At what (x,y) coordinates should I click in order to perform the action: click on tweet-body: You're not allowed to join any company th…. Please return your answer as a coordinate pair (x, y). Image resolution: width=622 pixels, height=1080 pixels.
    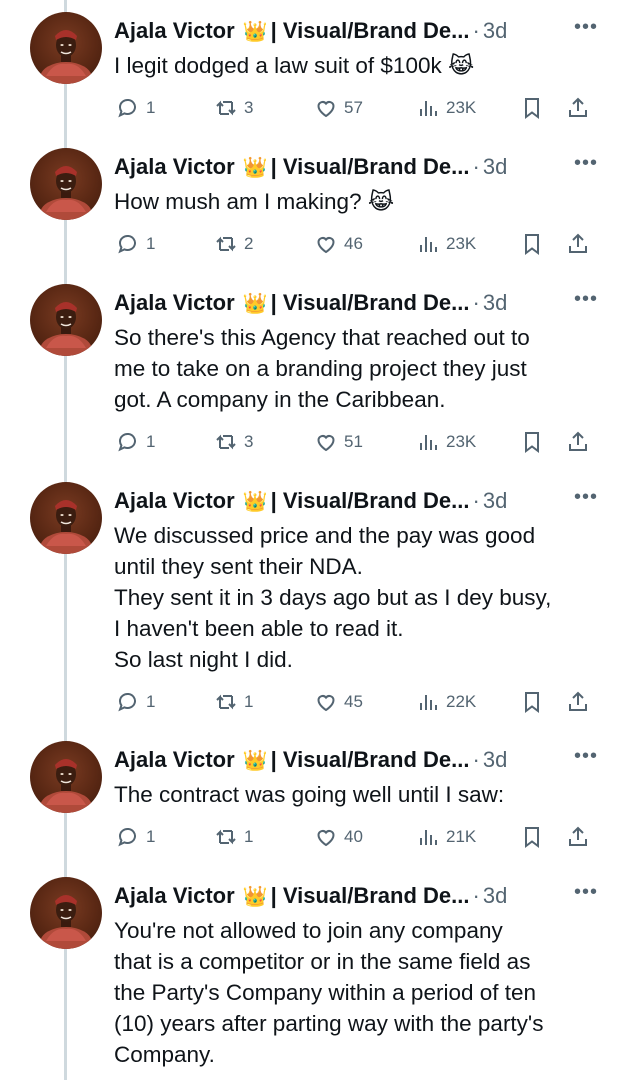
    Looking at the image, I should click on (353, 992).